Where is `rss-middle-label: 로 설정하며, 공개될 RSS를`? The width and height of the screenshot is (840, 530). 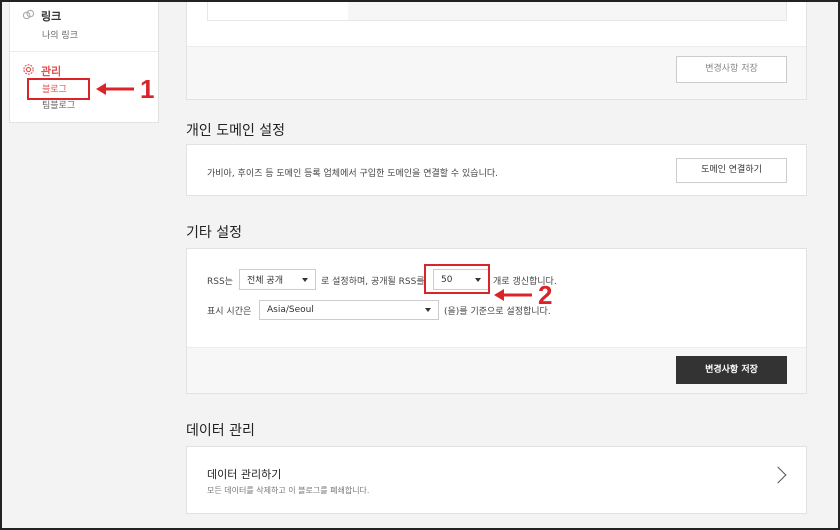 rss-middle-label: 로 설정하며, 공개될 RSS를 is located at coordinates (373, 282).